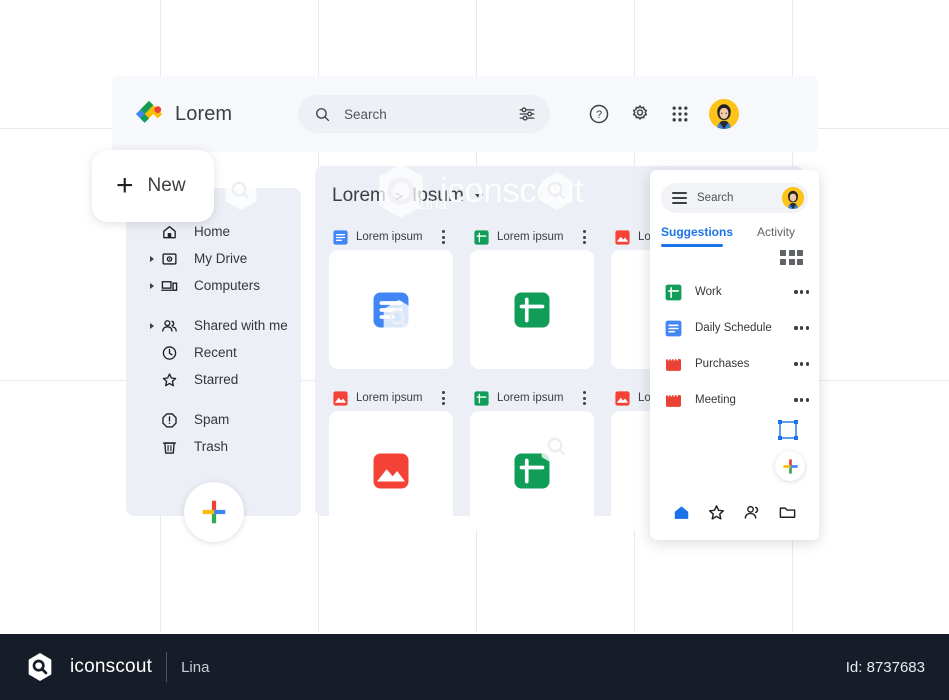  I want to click on breadcrumb-current: Ipsum, so click(438, 196).